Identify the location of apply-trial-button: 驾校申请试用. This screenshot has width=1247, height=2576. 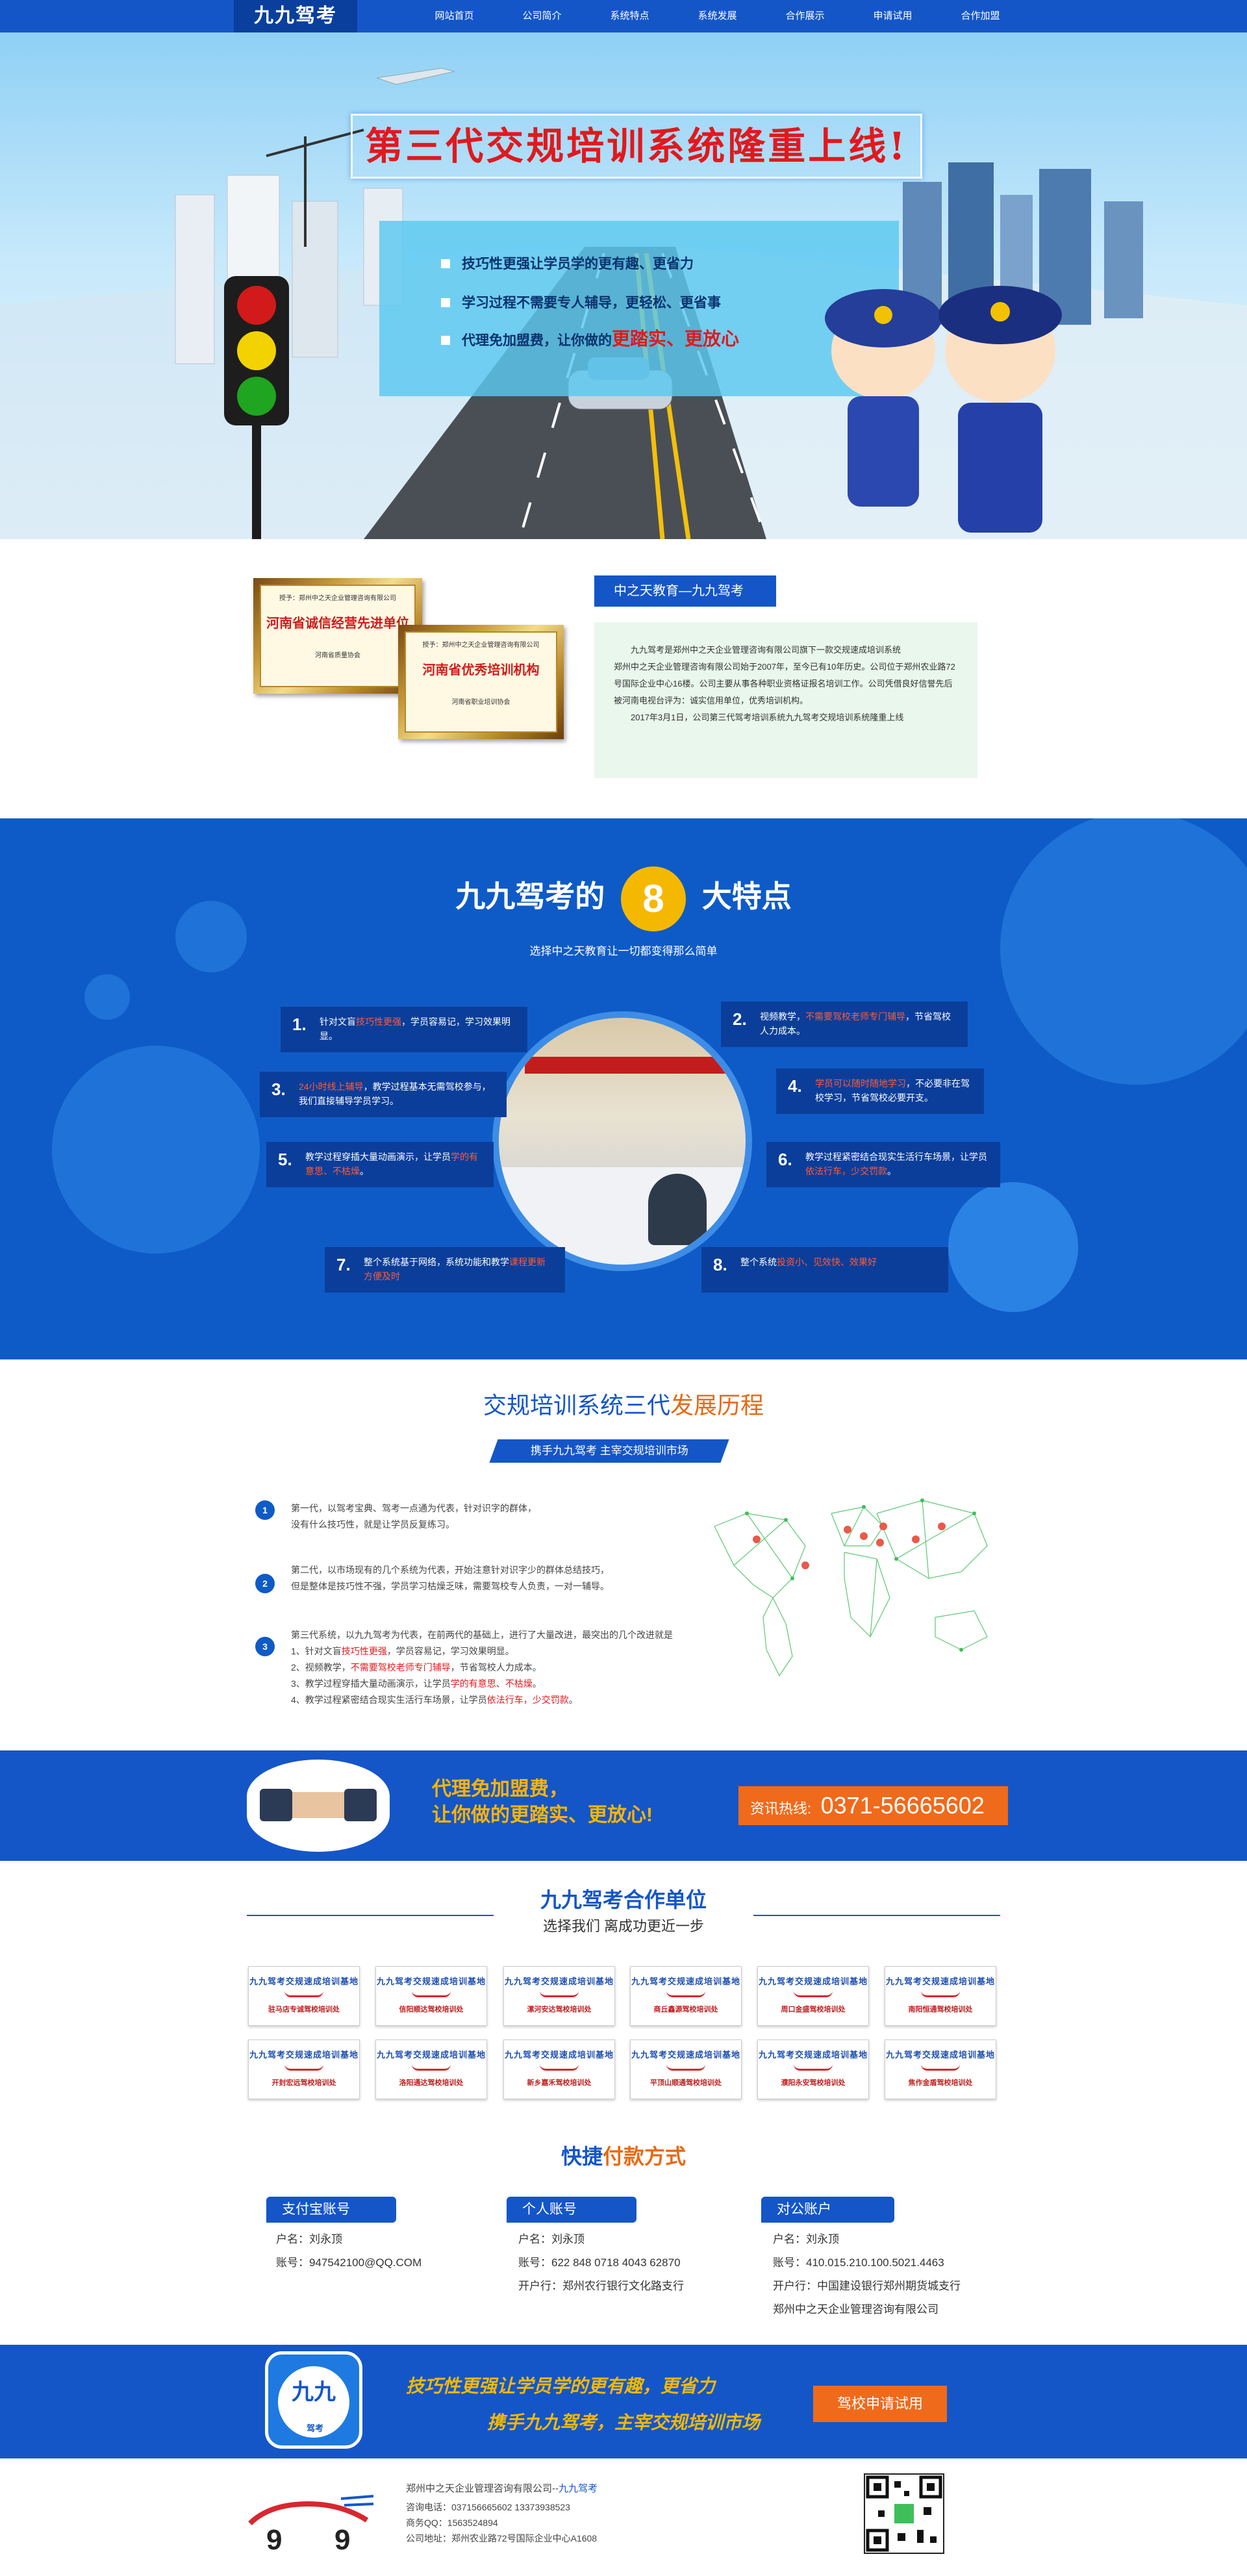
(880, 2404).